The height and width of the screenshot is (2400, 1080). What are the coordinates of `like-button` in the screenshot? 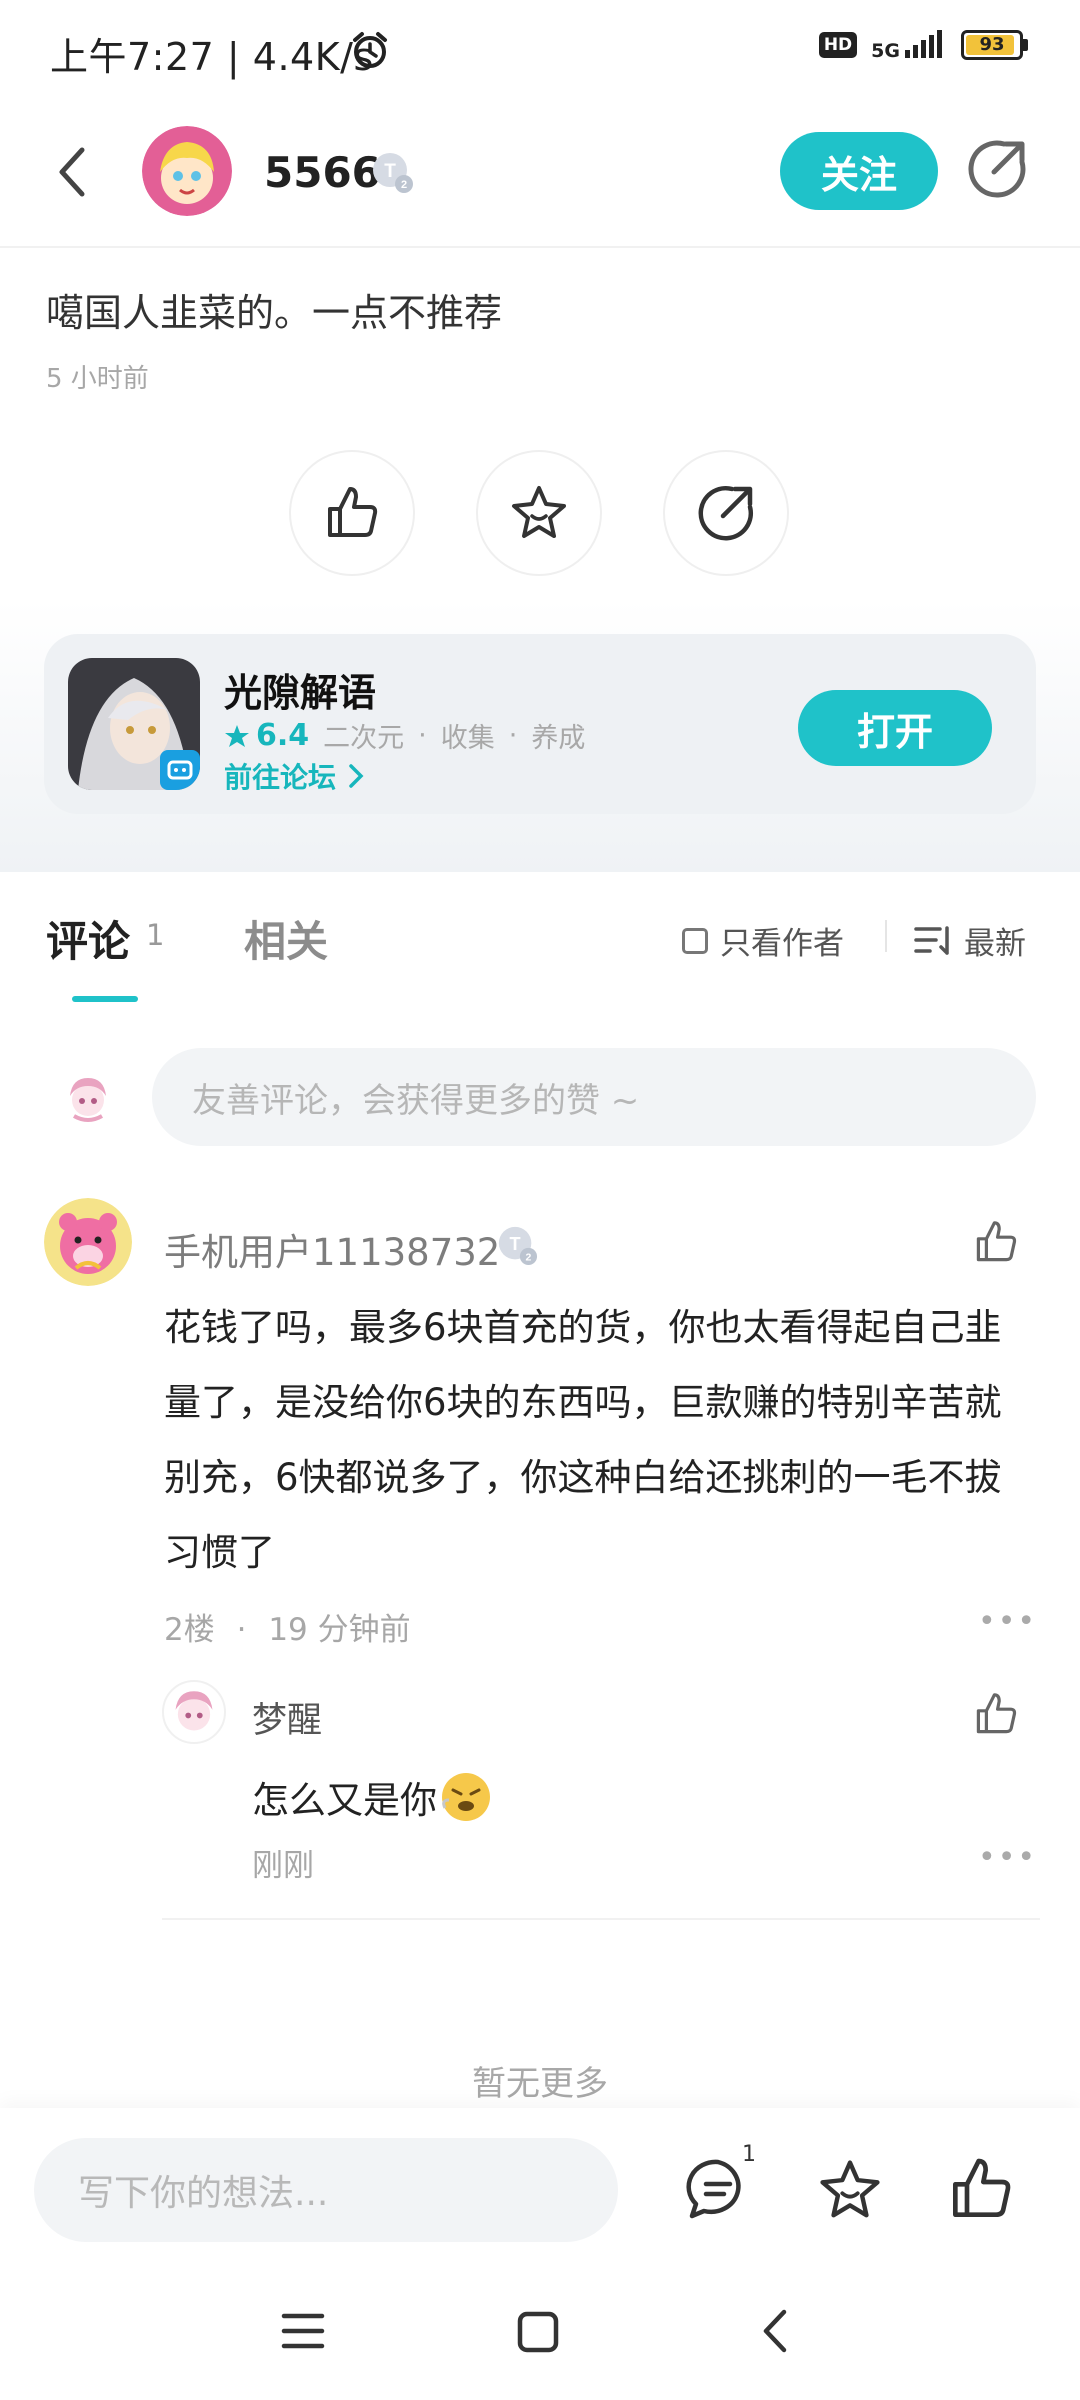 It's located at (352, 513).